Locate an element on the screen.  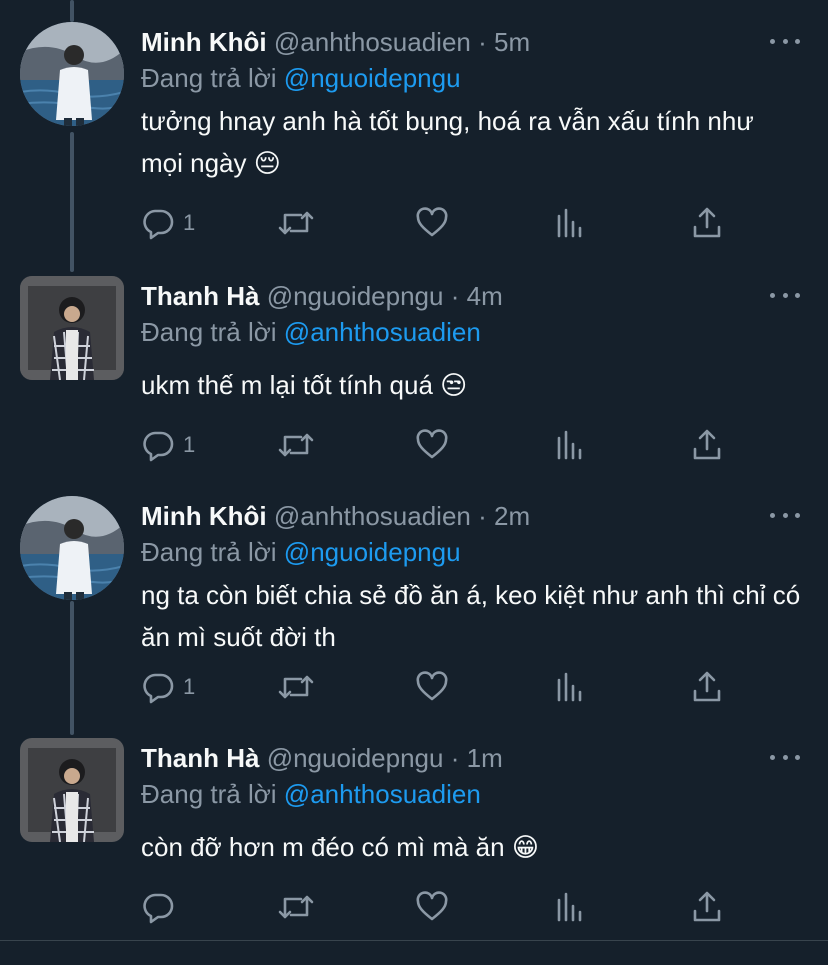
action-bar is located at coordinates (441, 907).